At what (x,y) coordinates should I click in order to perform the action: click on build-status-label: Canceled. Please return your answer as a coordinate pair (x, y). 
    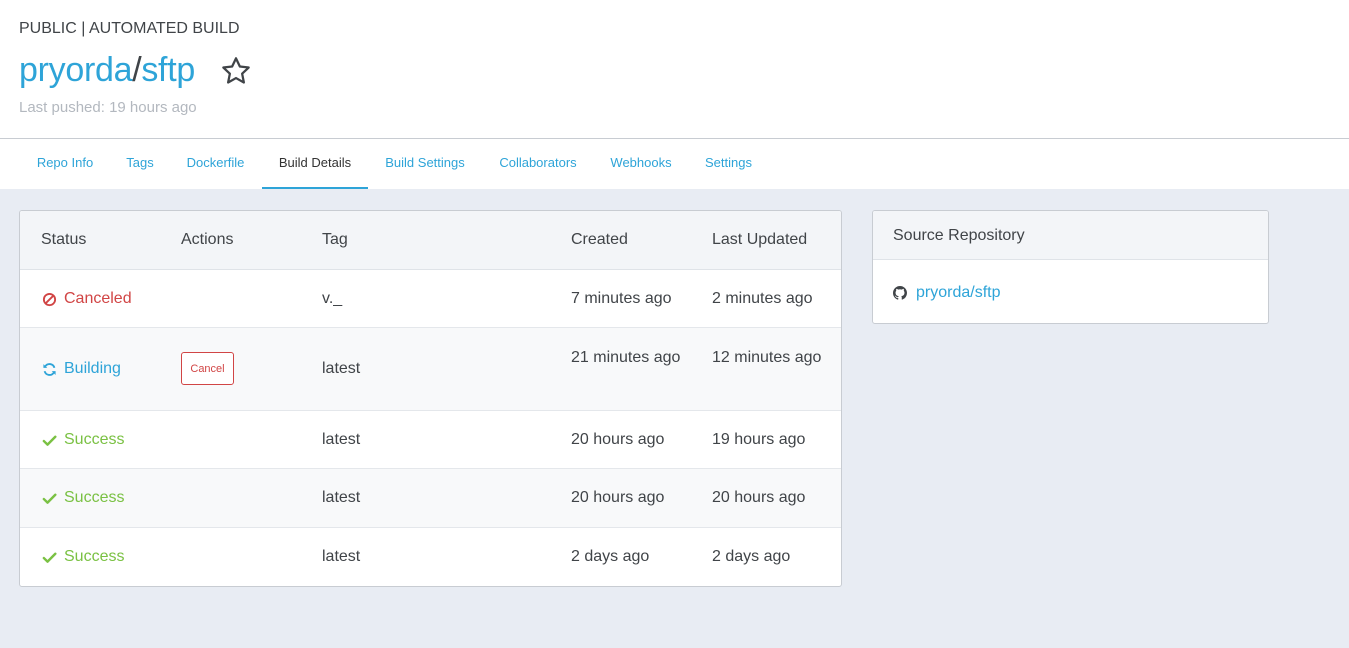
    Looking at the image, I should click on (98, 298).